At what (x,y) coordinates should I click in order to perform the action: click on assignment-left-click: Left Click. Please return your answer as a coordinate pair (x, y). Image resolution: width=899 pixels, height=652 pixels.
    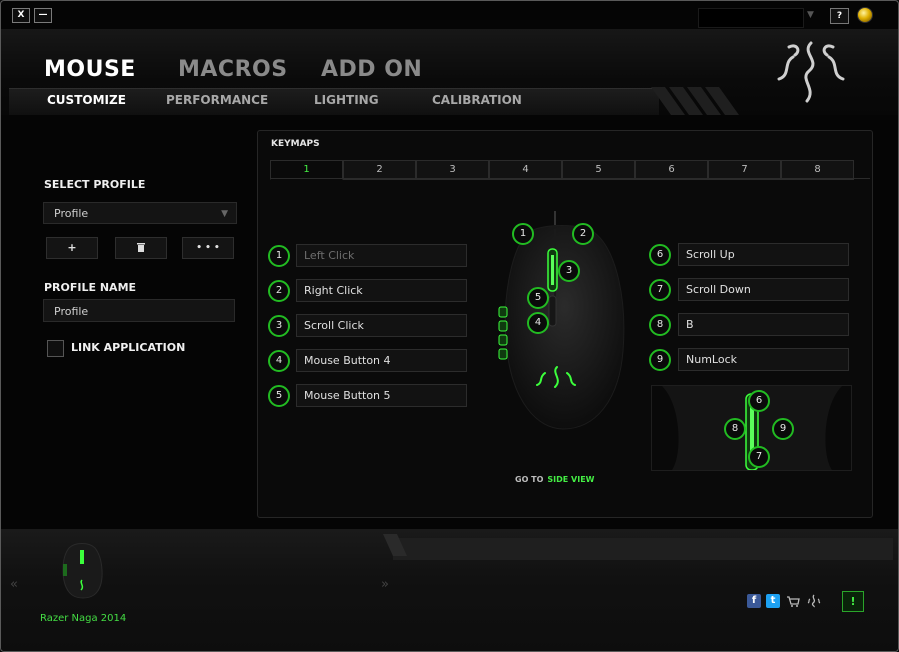
    Looking at the image, I should click on (381, 255).